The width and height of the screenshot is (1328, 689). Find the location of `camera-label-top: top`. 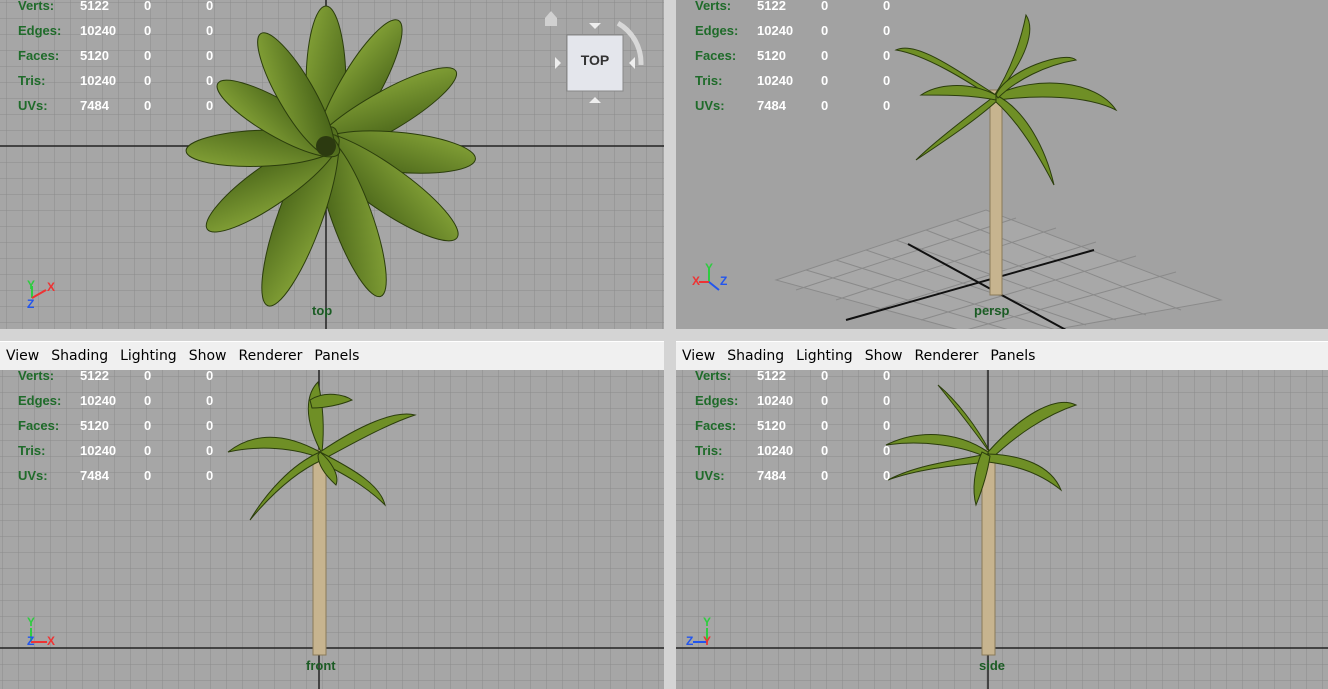

camera-label-top: top is located at coordinates (322, 310).